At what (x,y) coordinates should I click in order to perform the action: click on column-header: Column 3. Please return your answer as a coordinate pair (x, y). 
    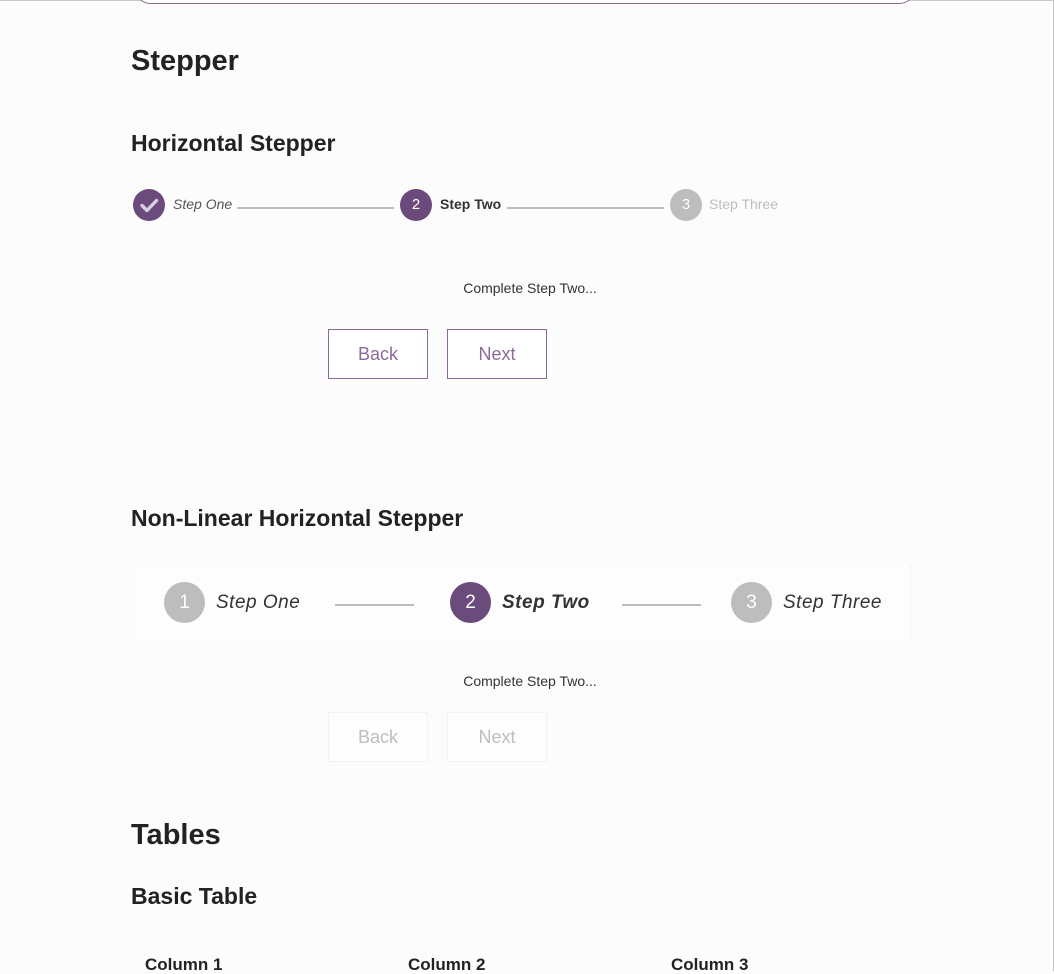
    Looking at the image, I should click on (709, 964).